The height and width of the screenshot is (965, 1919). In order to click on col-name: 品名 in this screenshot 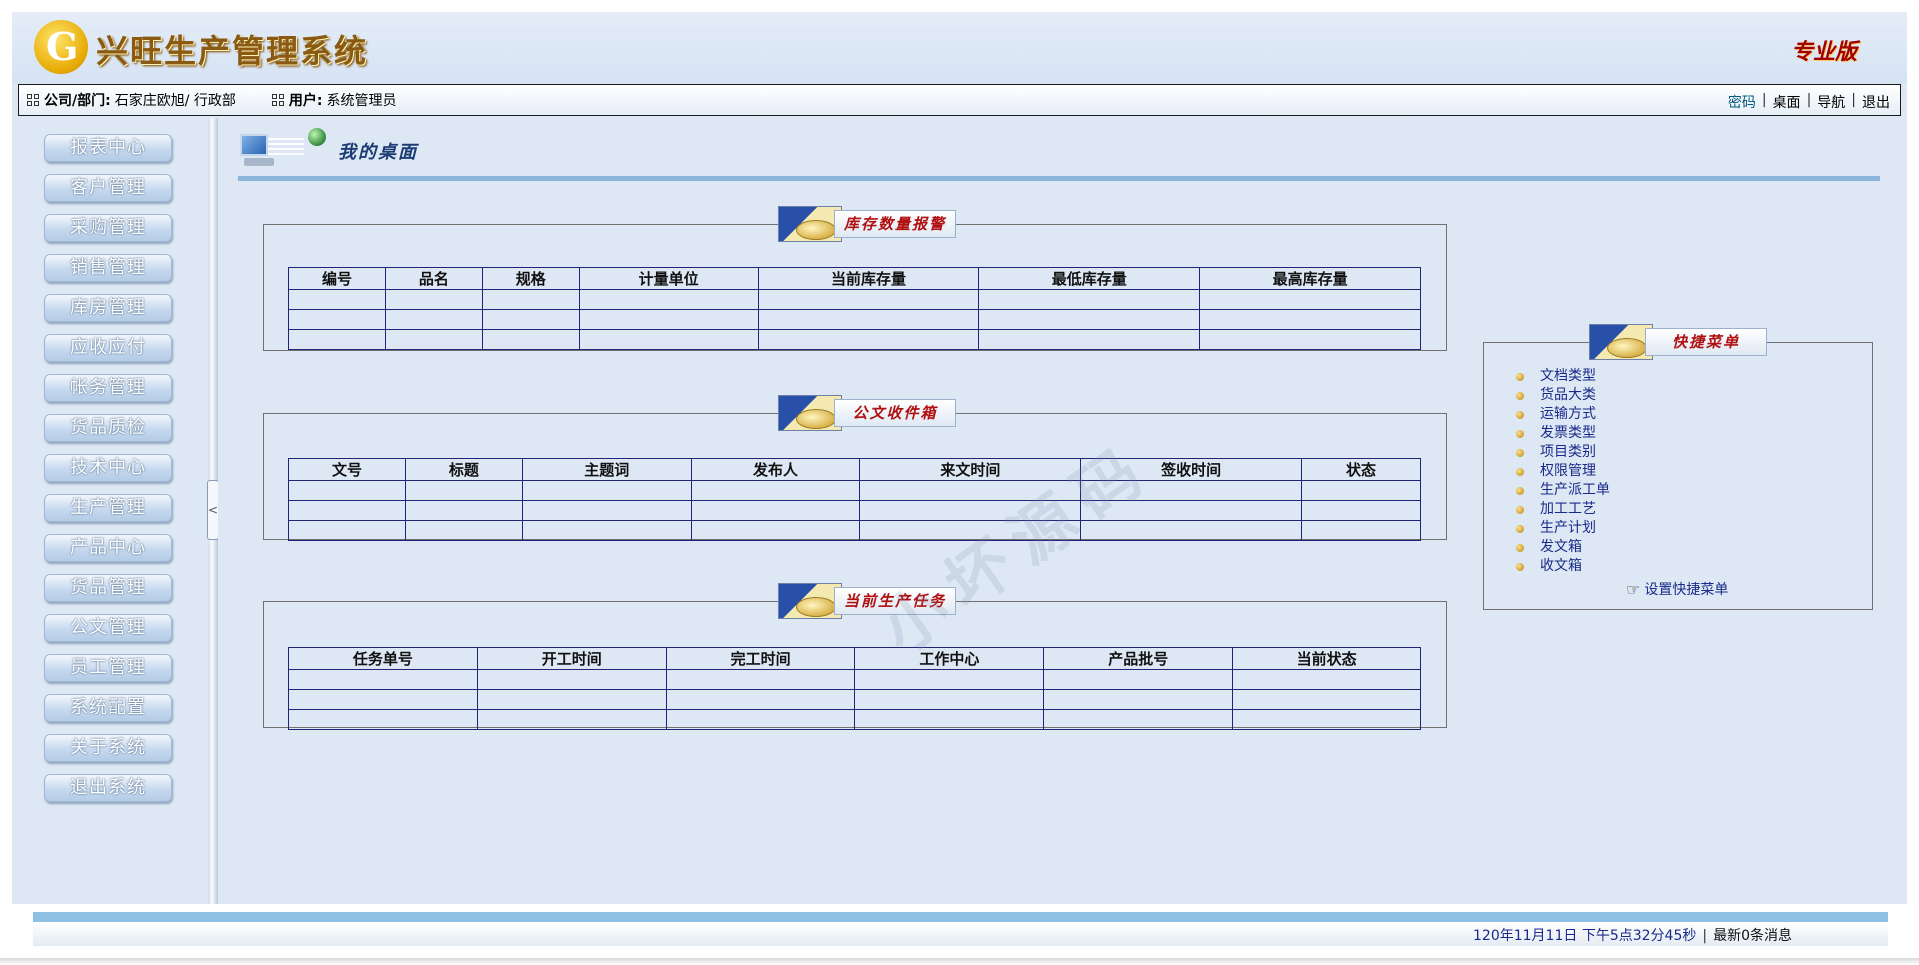, I will do `click(433, 278)`.